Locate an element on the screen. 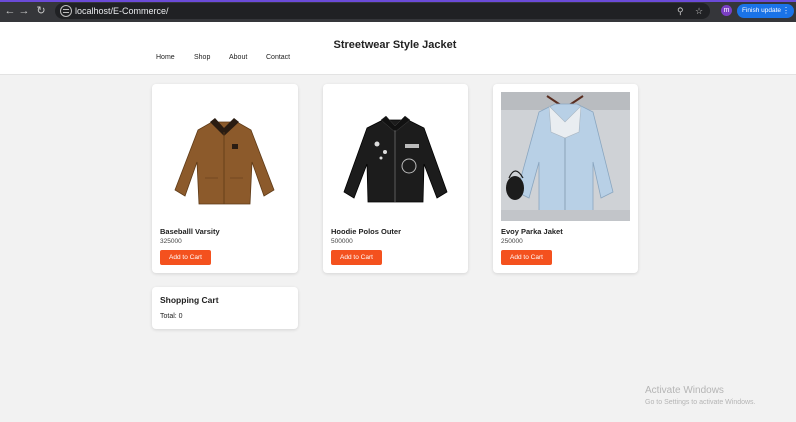 The height and width of the screenshot is (422, 796). menu-dots-icon: ⋮ is located at coordinates (786, 10).